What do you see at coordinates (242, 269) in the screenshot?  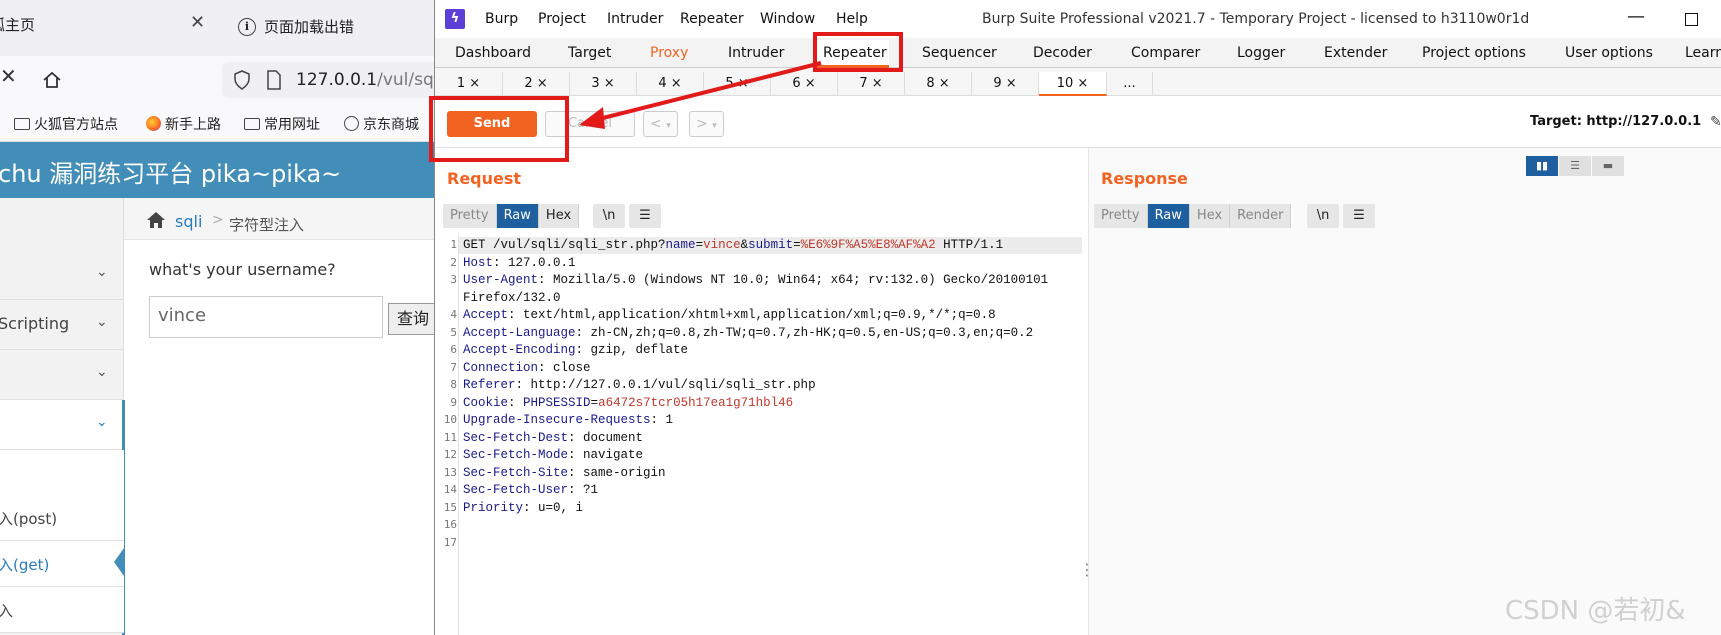 I see `username-label: what's your username?` at bounding box center [242, 269].